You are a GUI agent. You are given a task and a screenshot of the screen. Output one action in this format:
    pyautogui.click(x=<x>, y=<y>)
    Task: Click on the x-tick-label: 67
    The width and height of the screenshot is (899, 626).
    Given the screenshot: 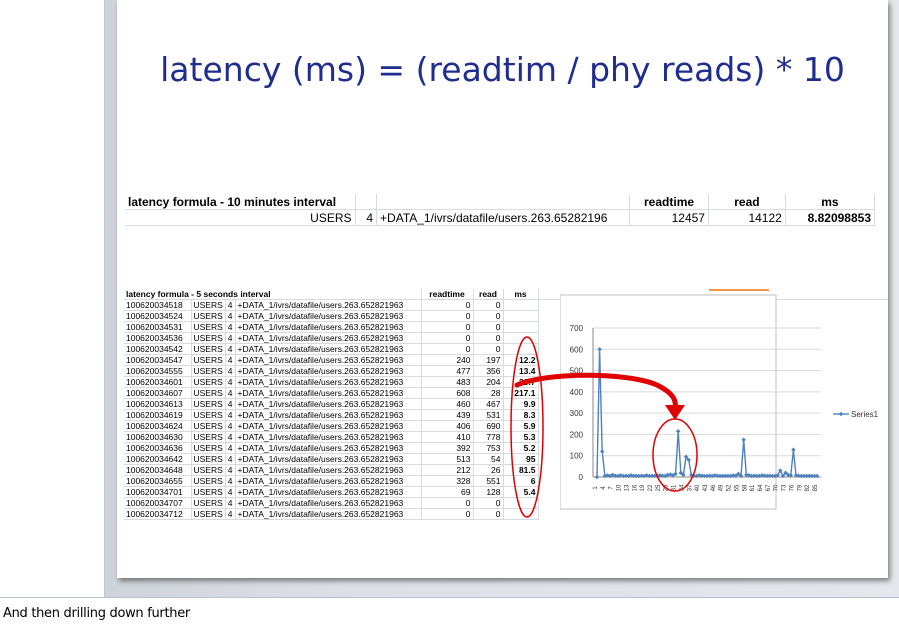 What is the action you would take?
    pyautogui.click(x=769, y=487)
    